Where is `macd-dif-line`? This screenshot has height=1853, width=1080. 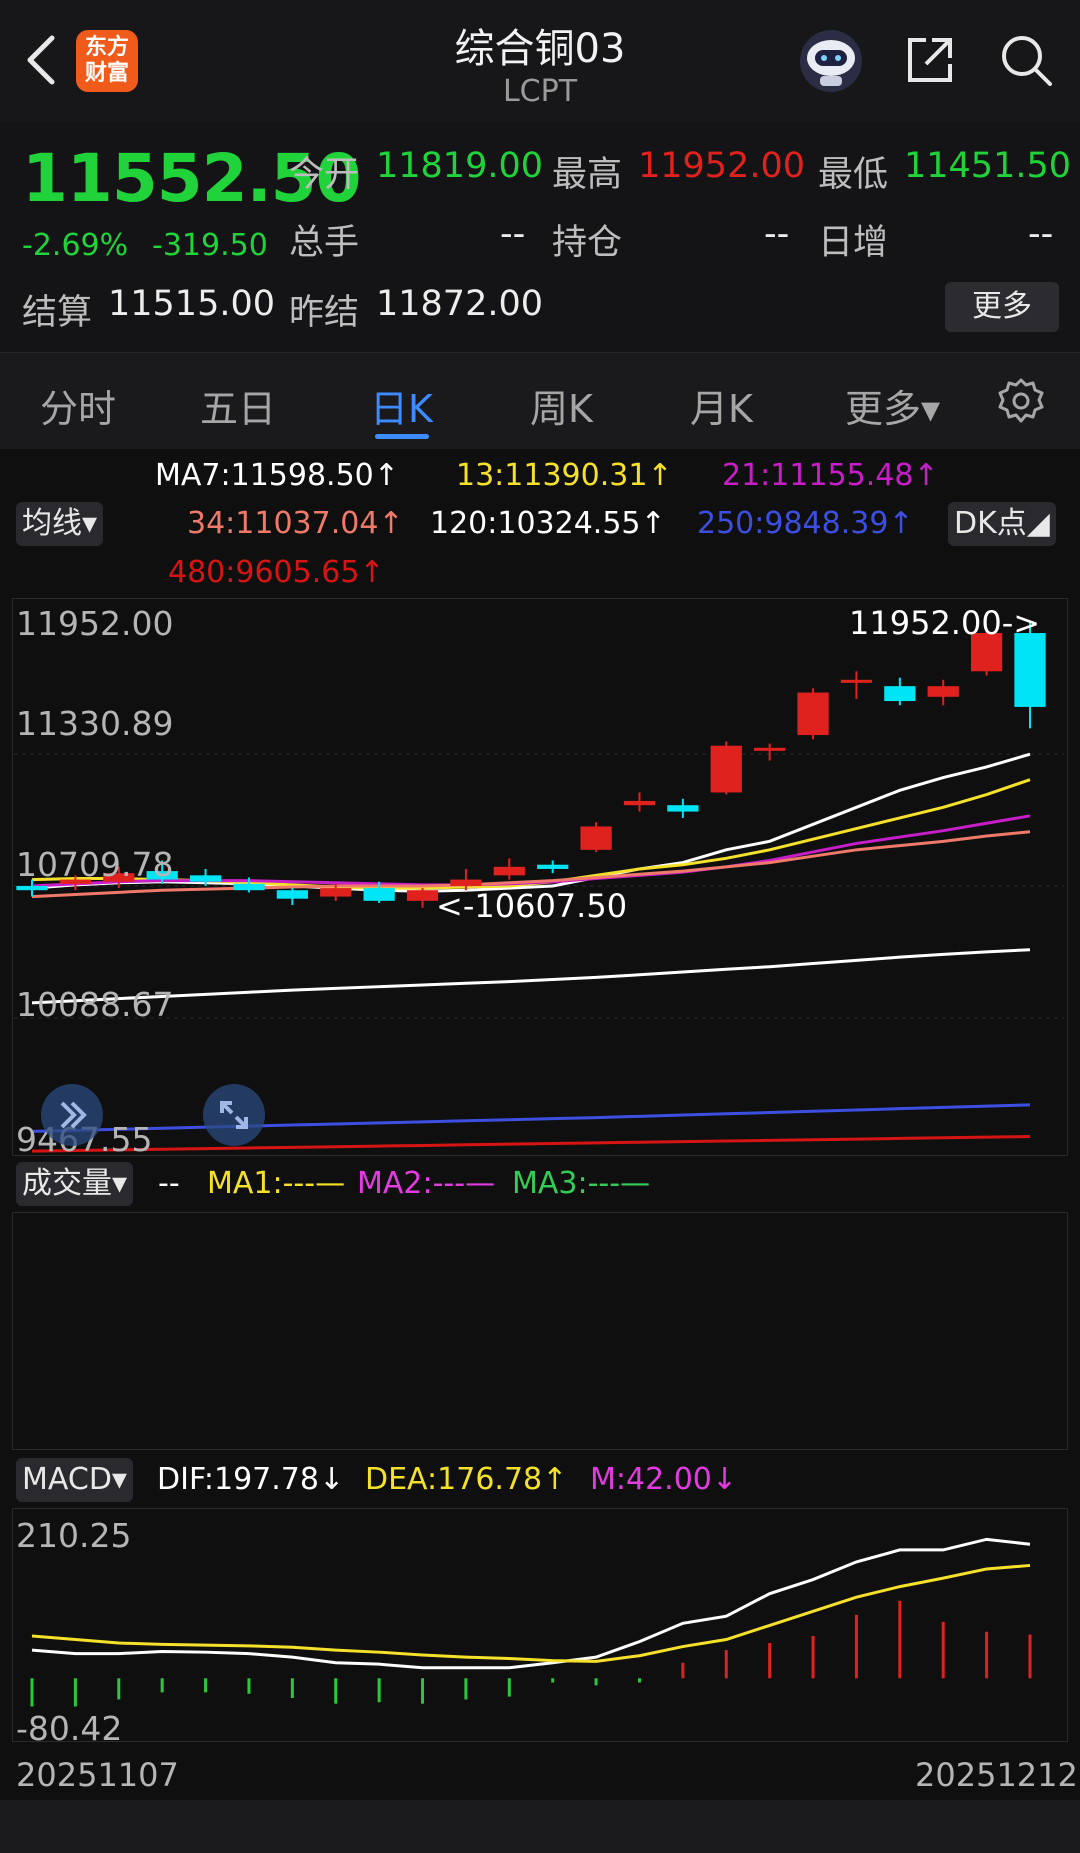 macd-dif-line is located at coordinates (531, 1603).